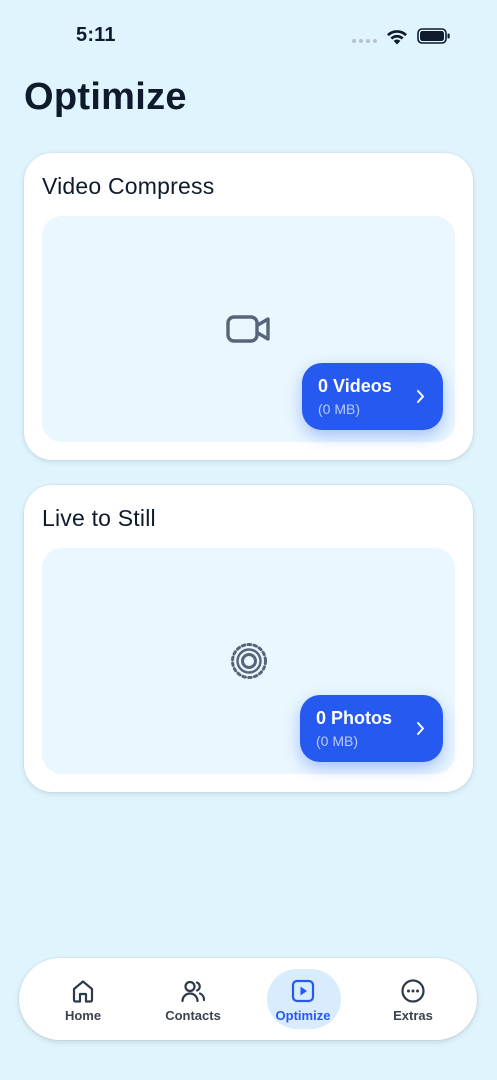  I want to click on tab-label: Extras, so click(413, 1015).